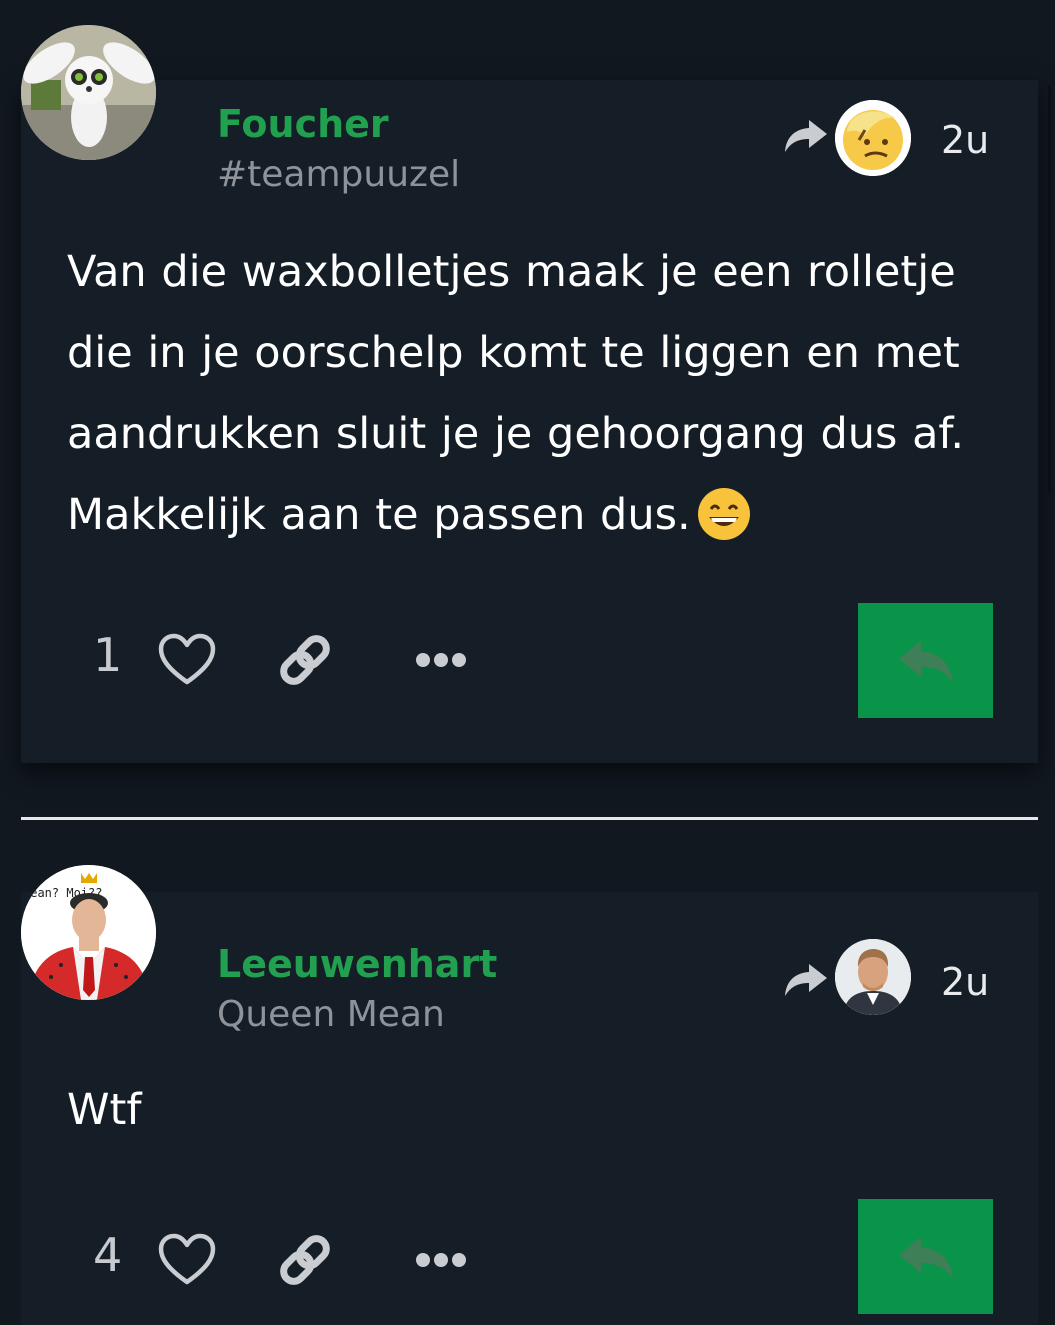  I want to click on grinning-face-emoji-icon, so click(723, 514).